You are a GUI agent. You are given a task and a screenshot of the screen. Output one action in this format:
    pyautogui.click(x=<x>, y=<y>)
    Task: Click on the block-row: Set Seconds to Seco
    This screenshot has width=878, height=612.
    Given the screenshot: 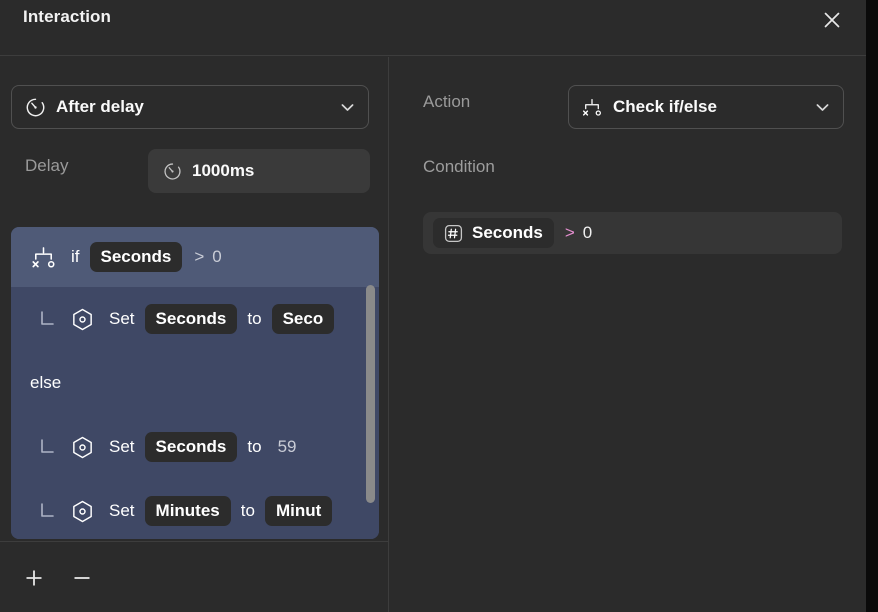 What is the action you would take?
    pyautogui.click(x=195, y=319)
    